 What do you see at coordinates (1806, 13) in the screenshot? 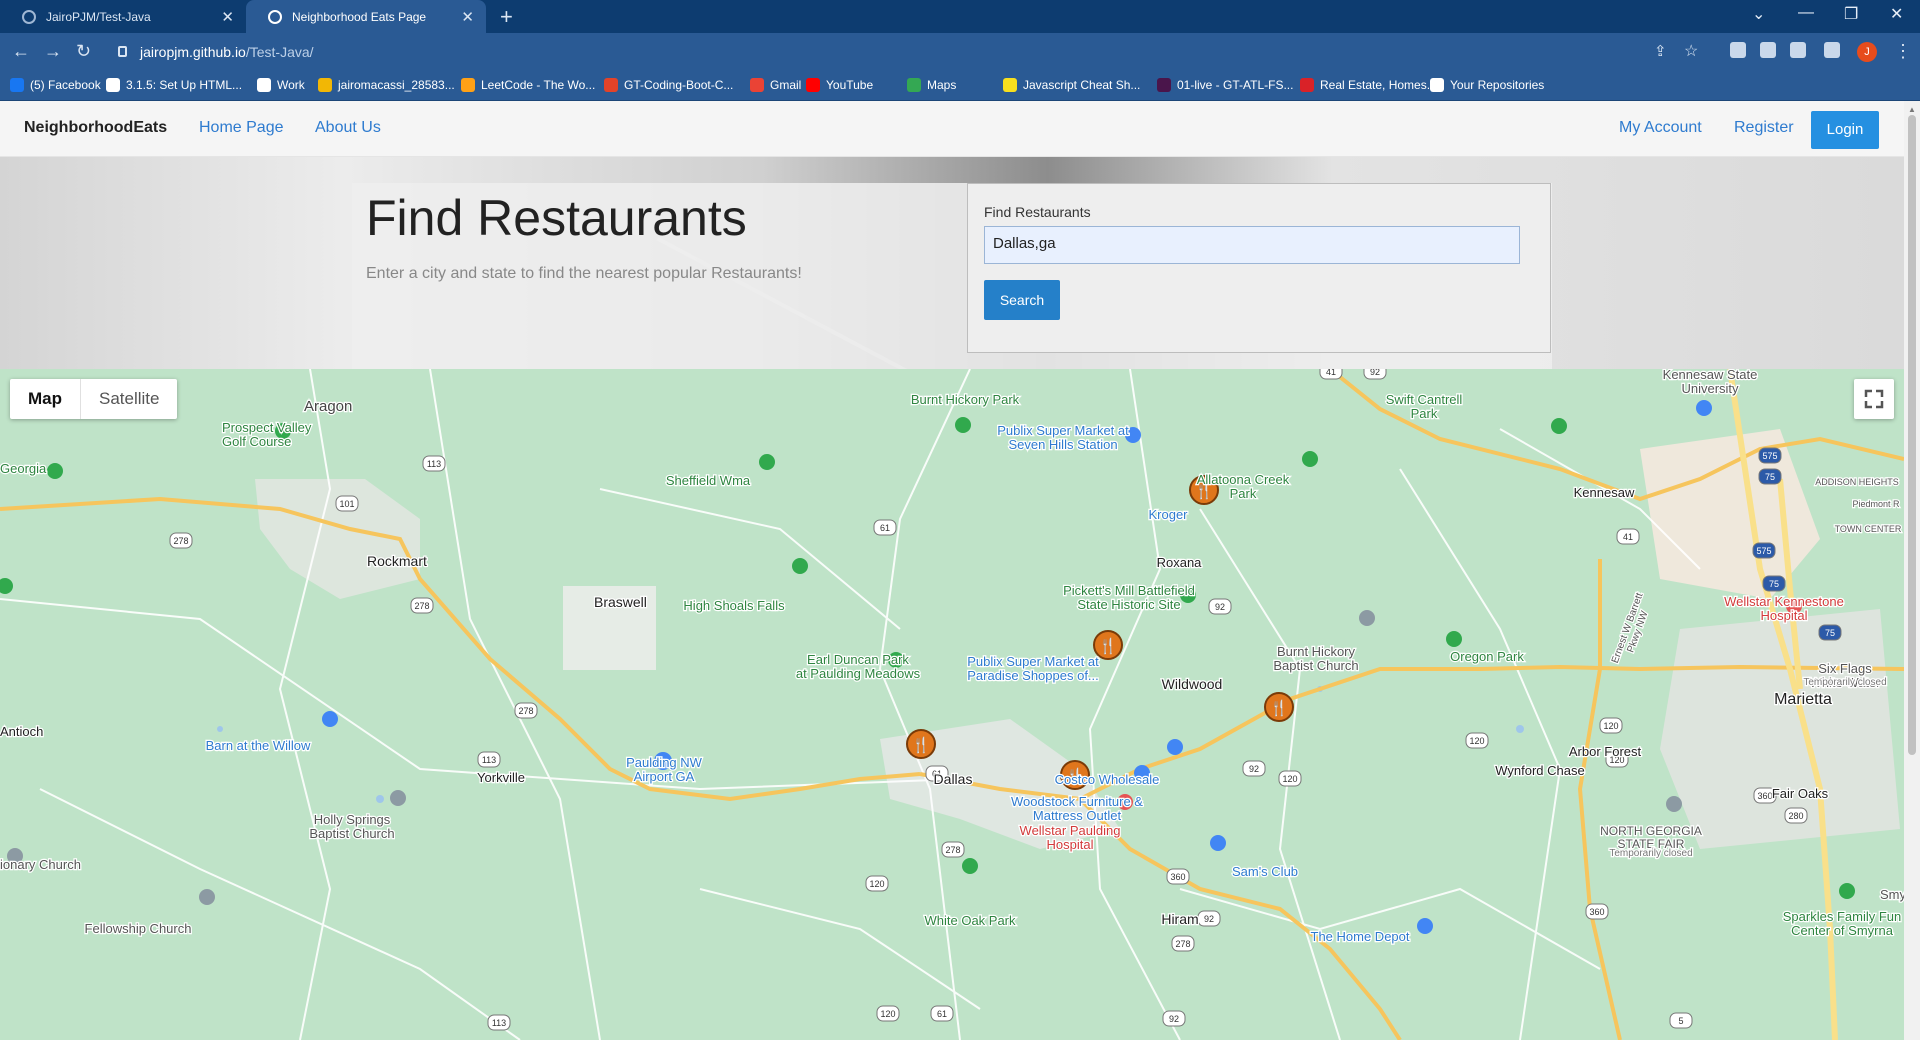
I see `minimize-icon: —` at bounding box center [1806, 13].